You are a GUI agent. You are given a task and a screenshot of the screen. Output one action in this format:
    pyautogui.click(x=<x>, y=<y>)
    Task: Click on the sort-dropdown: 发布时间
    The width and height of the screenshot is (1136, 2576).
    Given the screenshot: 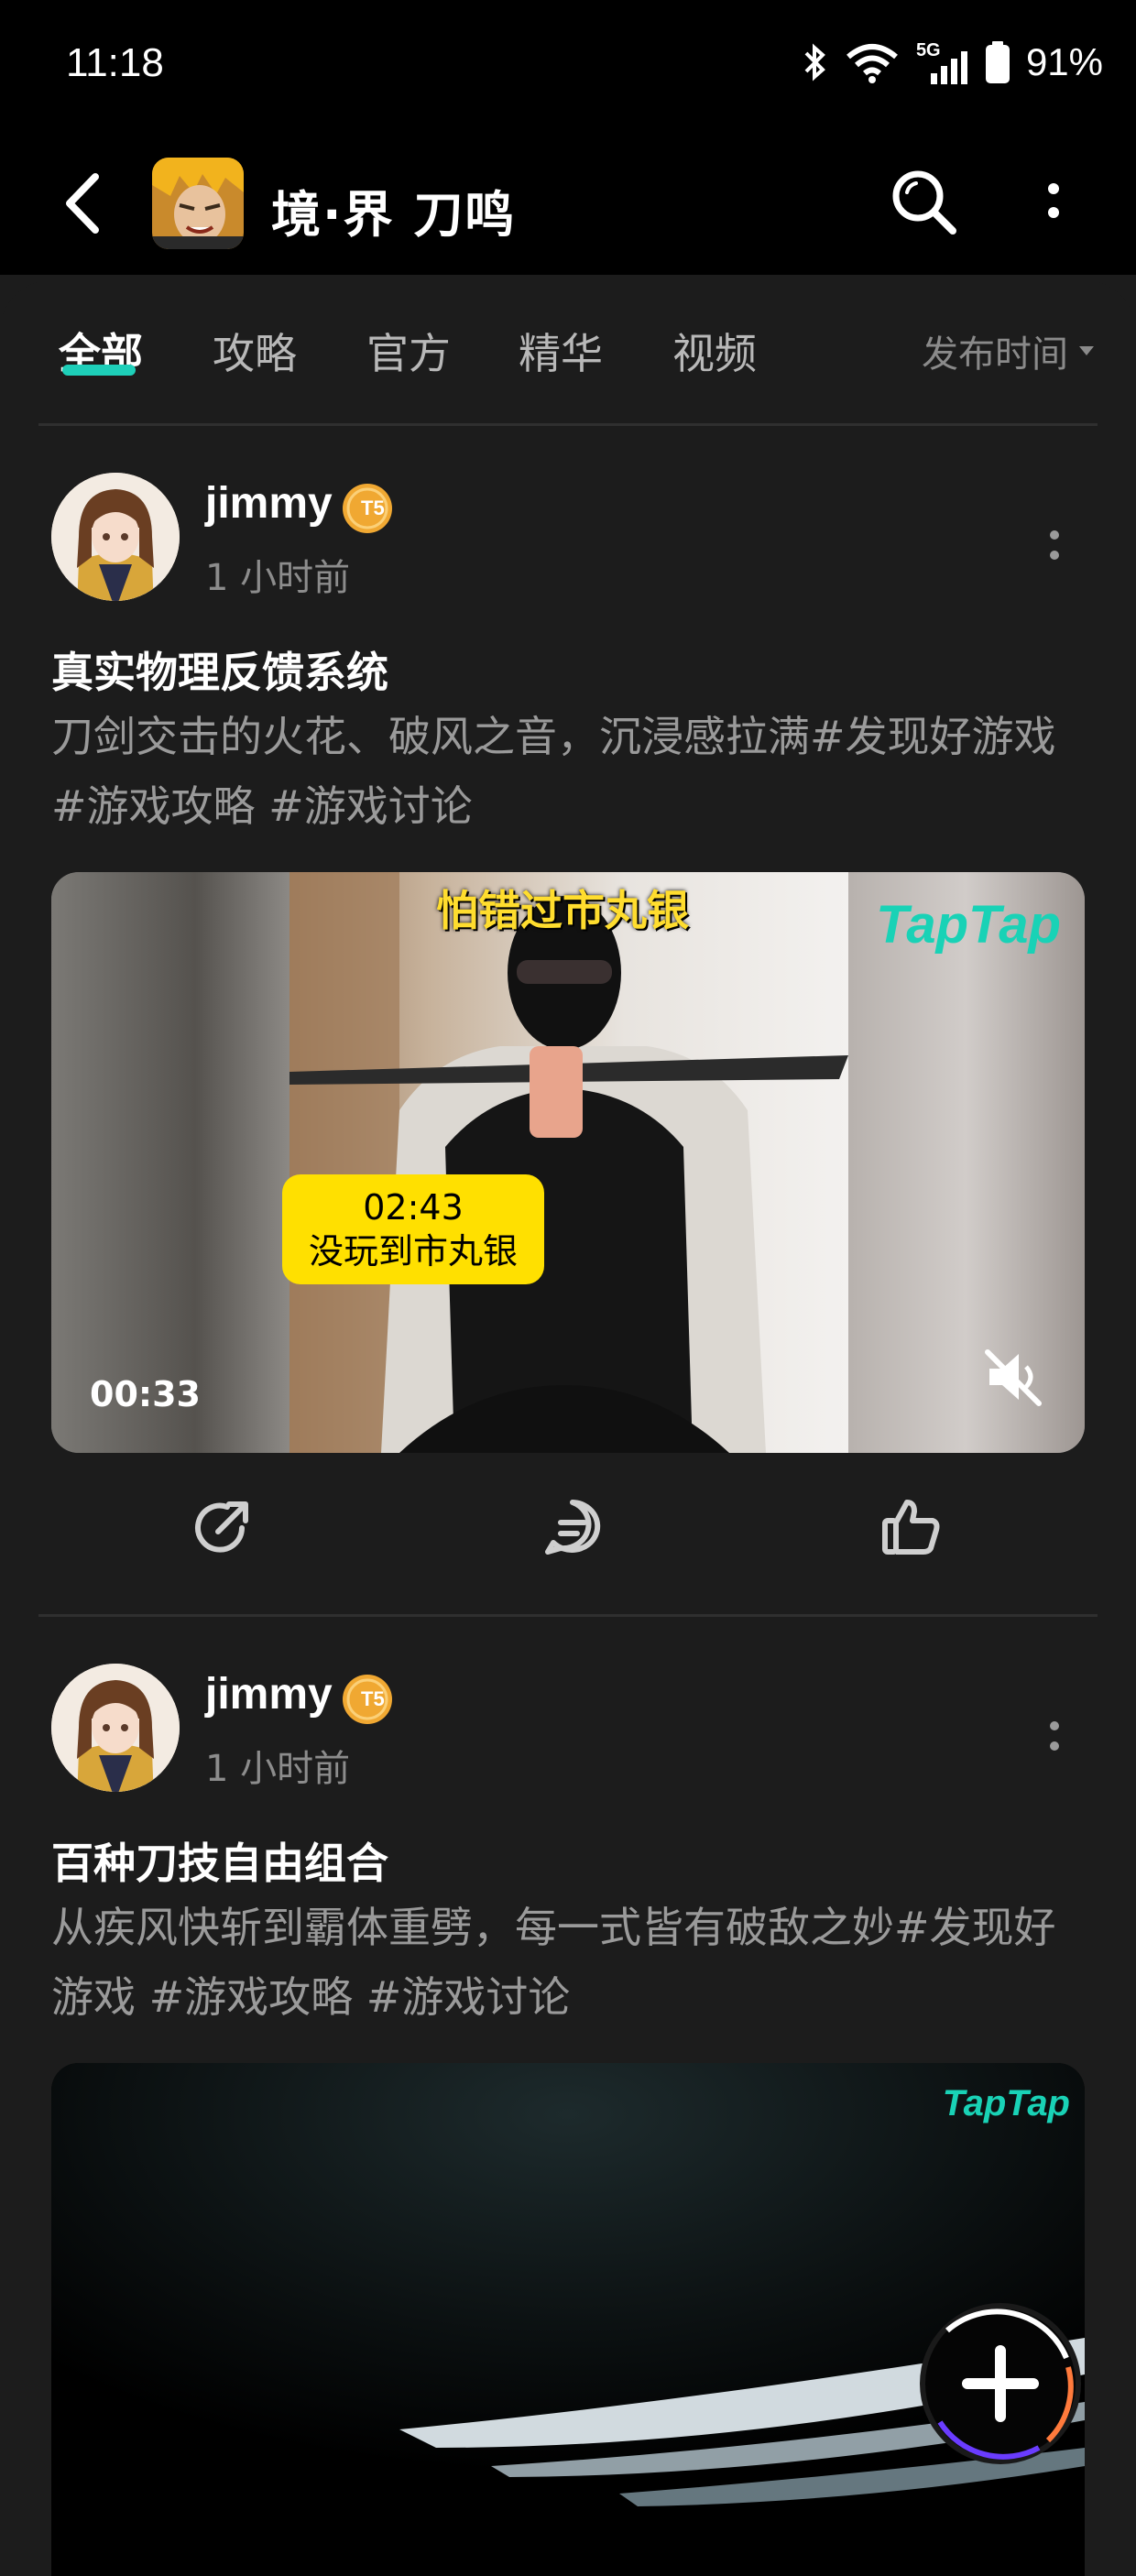 What is the action you would take?
    pyautogui.click(x=1009, y=351)
    